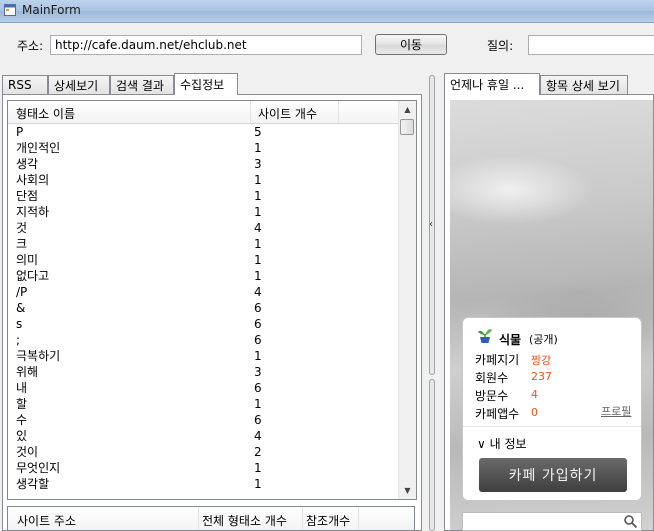 This screenshot has width=654, height=531. What do you see at coordinates (45, 113) in the screenshot?
I see `column-morpheme-name: 형태소 이름` at bounding box center [45, 113].